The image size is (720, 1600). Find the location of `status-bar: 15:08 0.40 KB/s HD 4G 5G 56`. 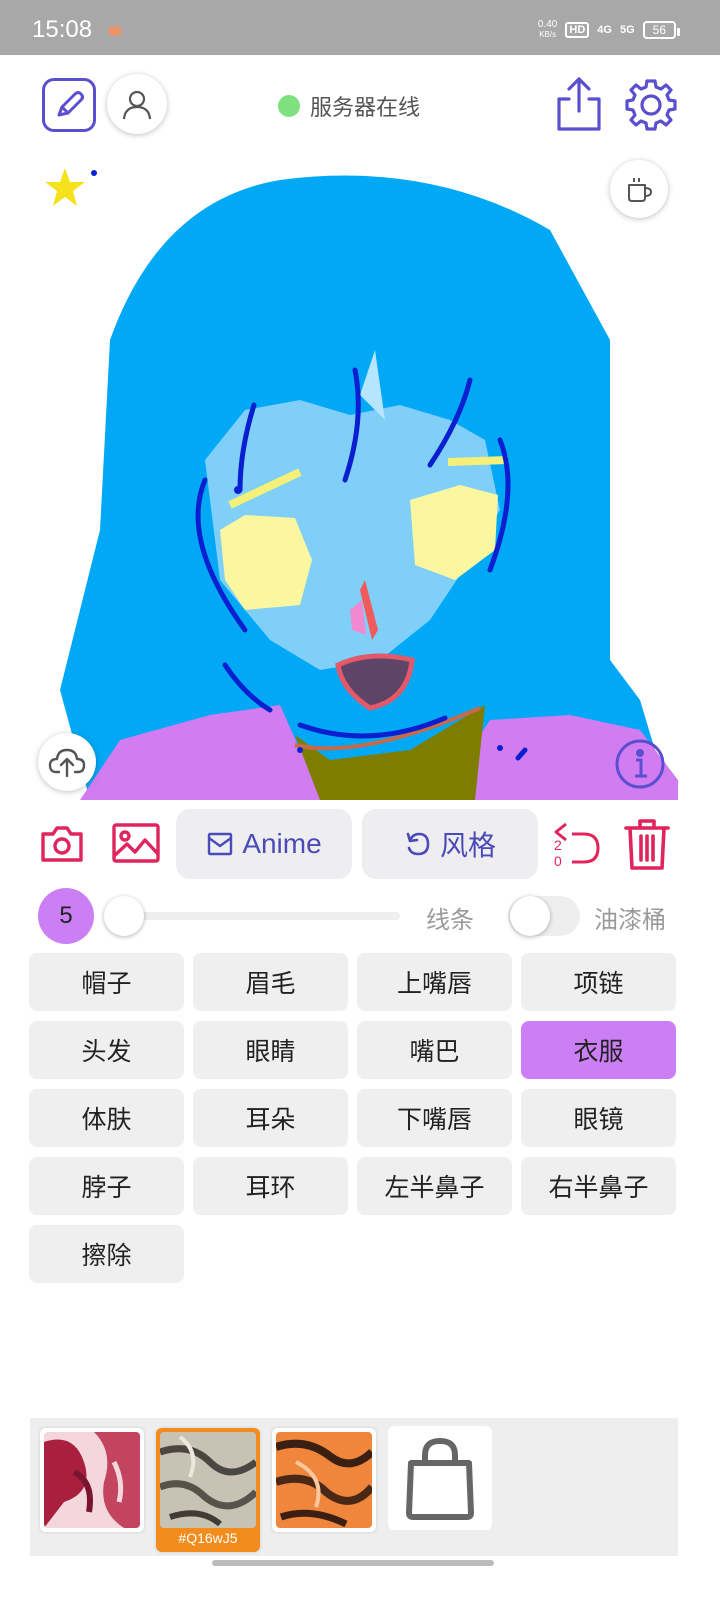

status-bar: 15:08 0.40 KB/s HD 4G 5G 56 is located at coordinates (360, 27).